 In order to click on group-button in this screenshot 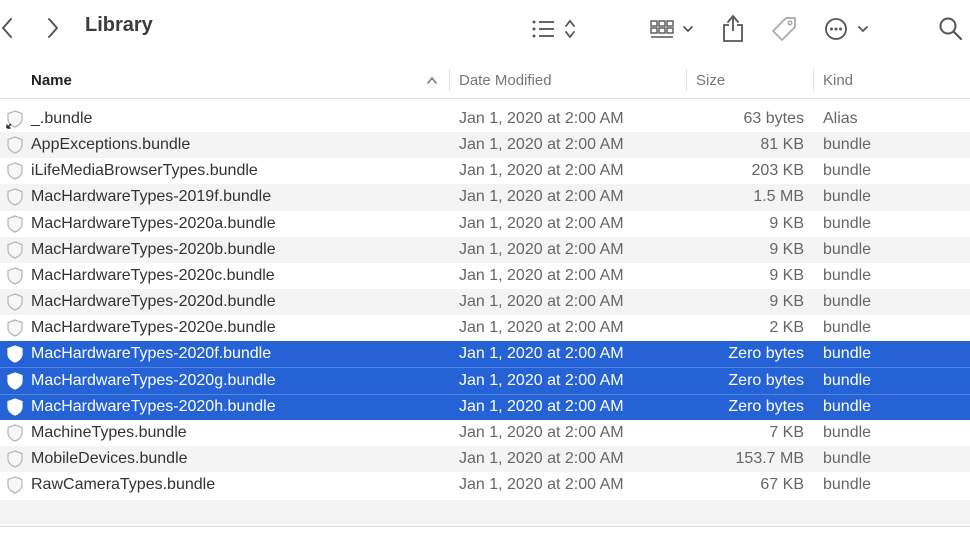, I will do `click(673, 29)`.